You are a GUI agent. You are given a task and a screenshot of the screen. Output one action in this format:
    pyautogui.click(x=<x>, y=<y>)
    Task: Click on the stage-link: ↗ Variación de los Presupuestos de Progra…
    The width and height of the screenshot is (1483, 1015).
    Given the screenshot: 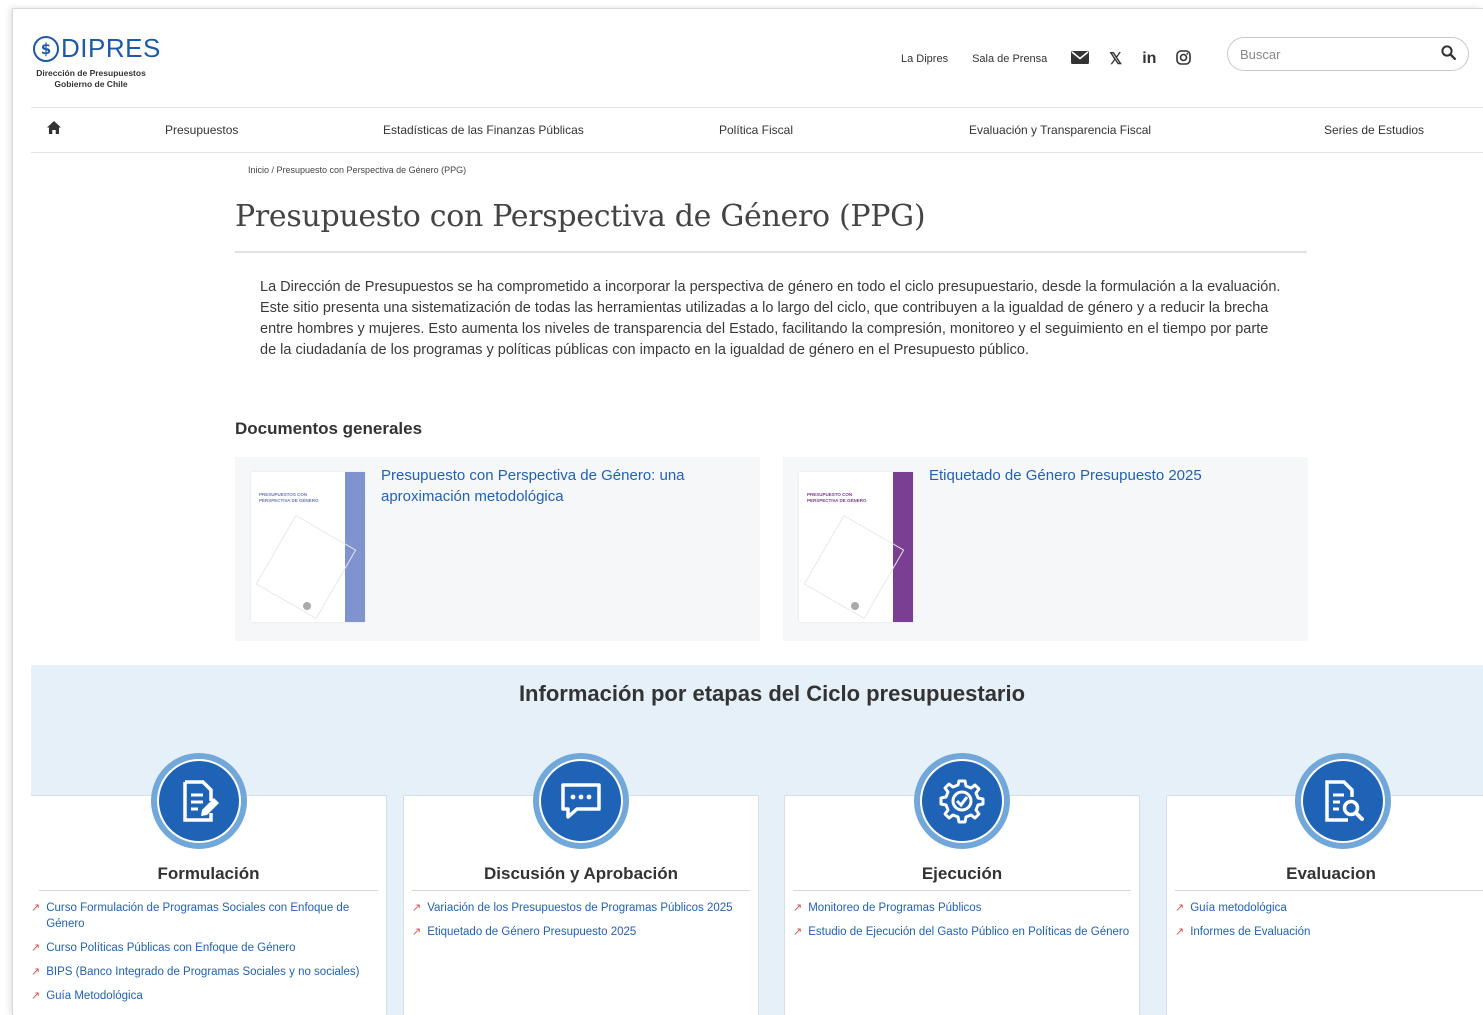 What is the action you would take?
    pyautogui.click(x=581, y=908)
    